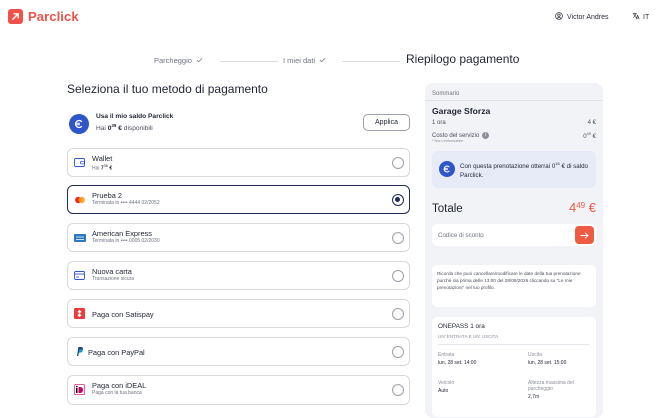  I want to click on pass-subtitle: UN' ENTRATA E UN' USCITA, so click(468, 336).